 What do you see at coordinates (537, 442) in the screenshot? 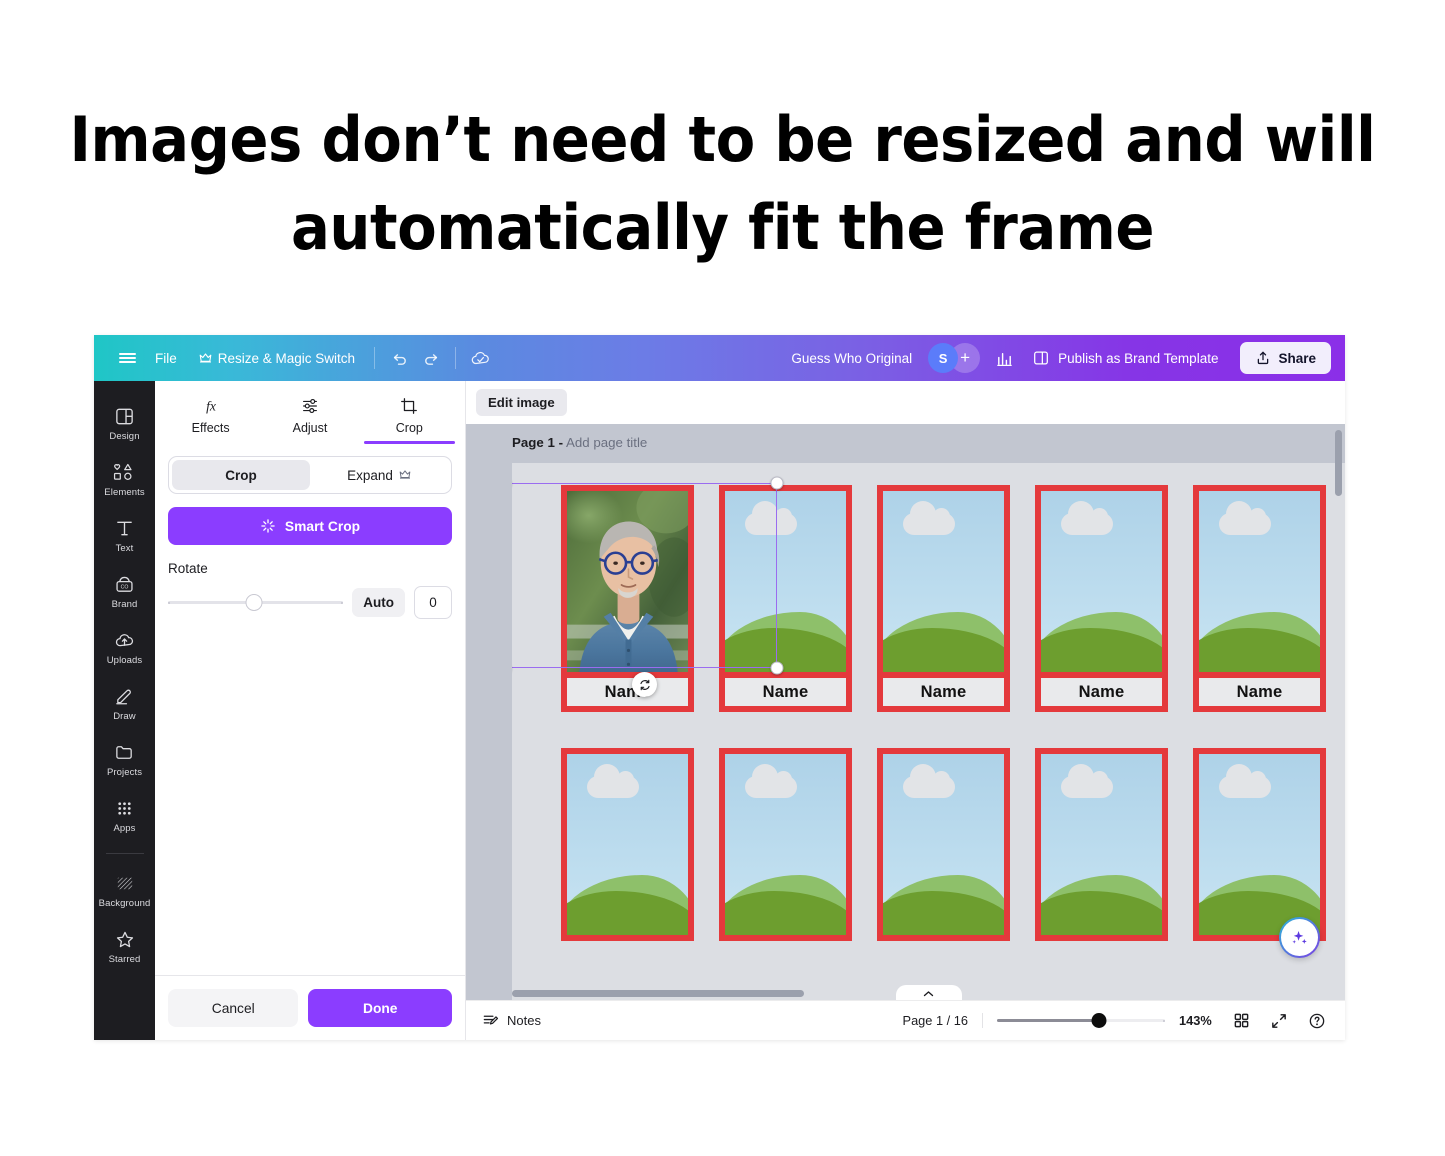
I see `page-number-label: Page 1 -` at bounding box center [537, 442].